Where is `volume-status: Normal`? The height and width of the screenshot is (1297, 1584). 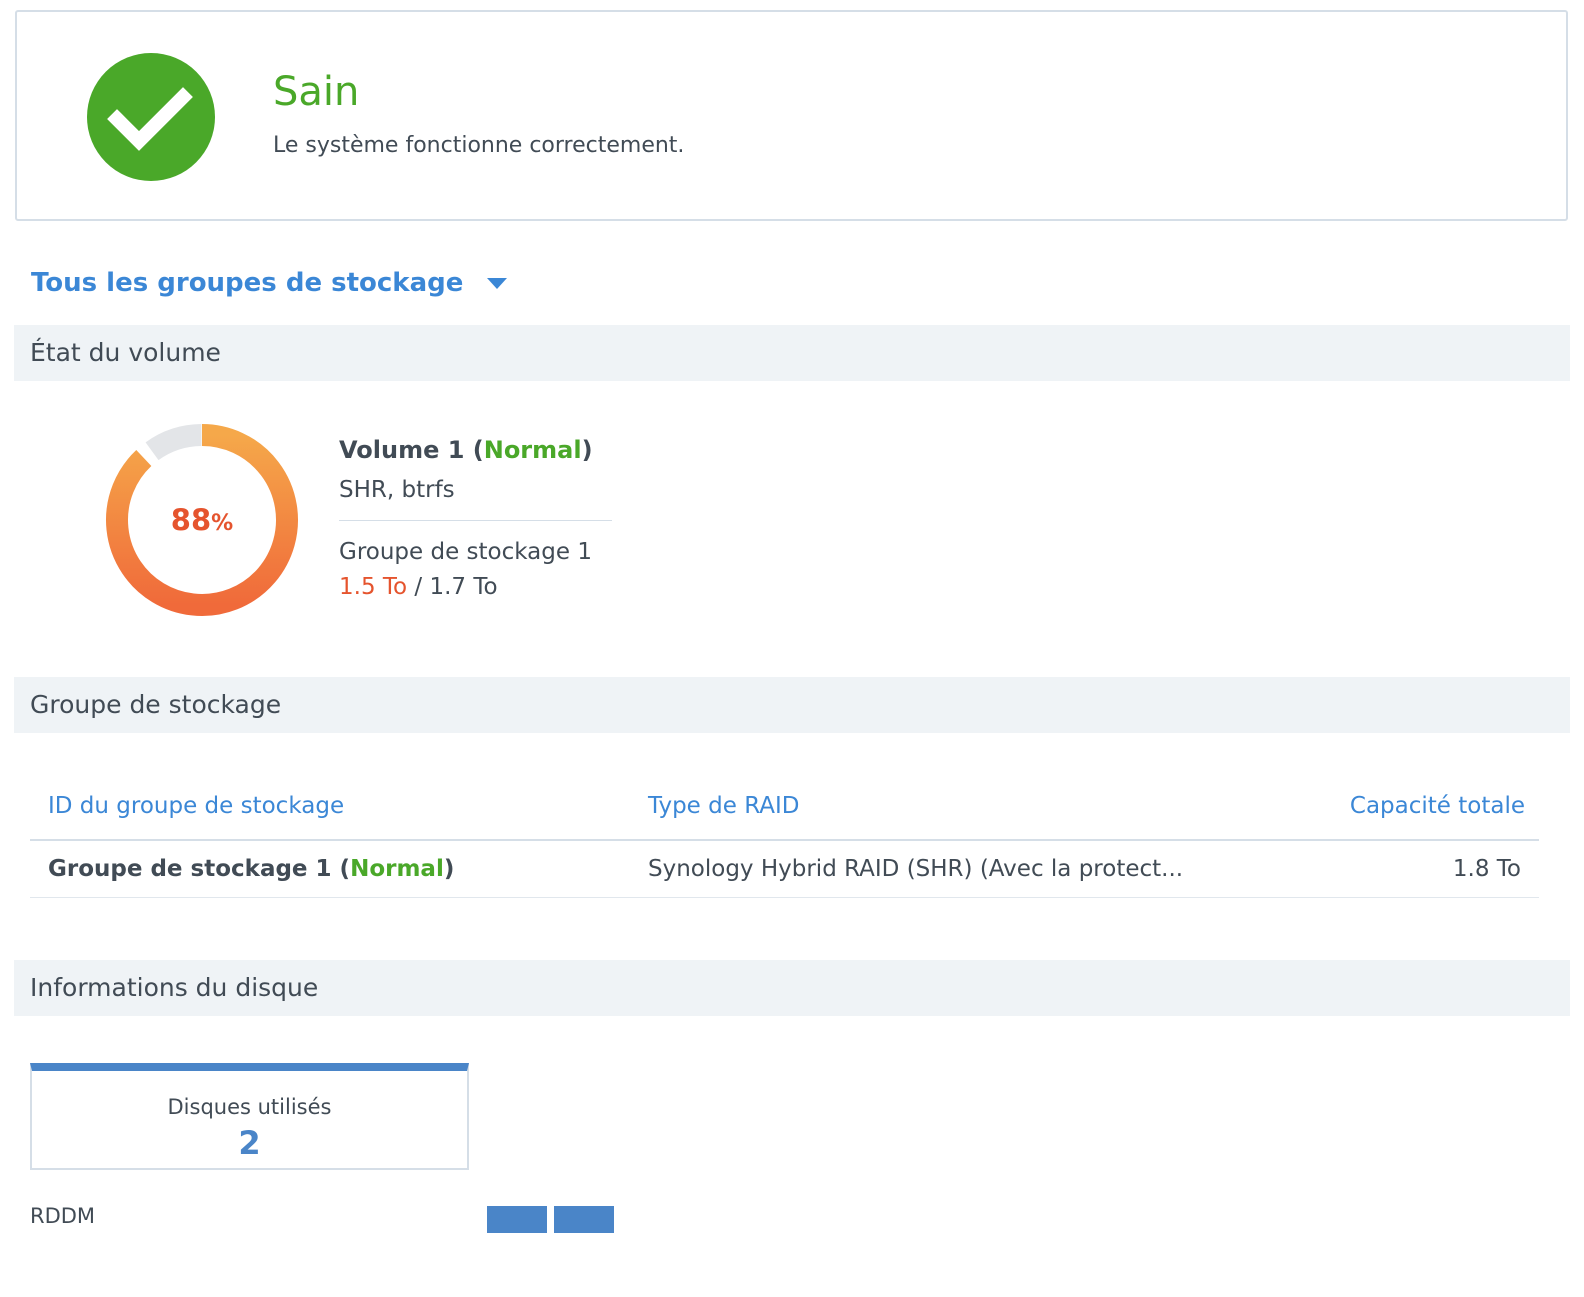
volume-status: Normal is located at coordinates (532, 450).